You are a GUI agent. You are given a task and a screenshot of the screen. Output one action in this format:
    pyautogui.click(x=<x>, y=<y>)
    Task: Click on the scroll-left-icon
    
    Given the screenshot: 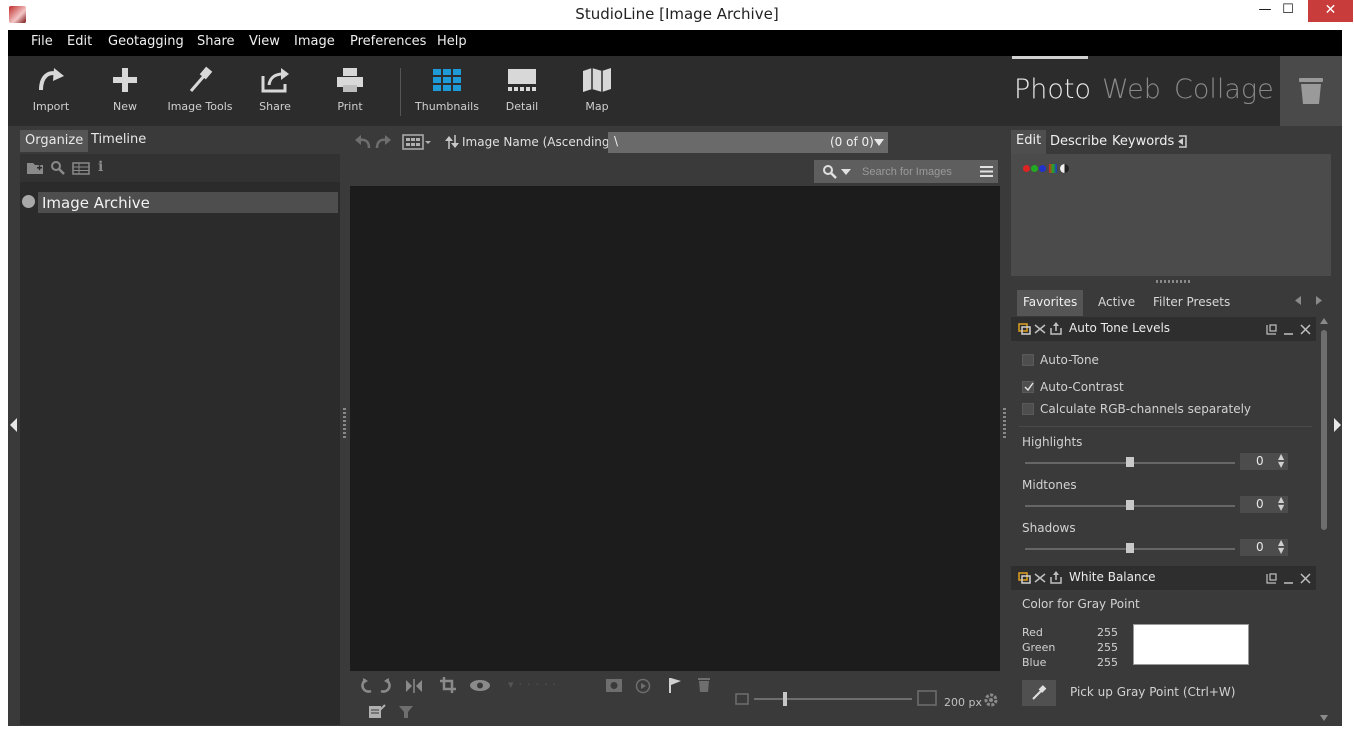 What is the action you would take?
    pyautogui.click(x=1298, y=300)
    